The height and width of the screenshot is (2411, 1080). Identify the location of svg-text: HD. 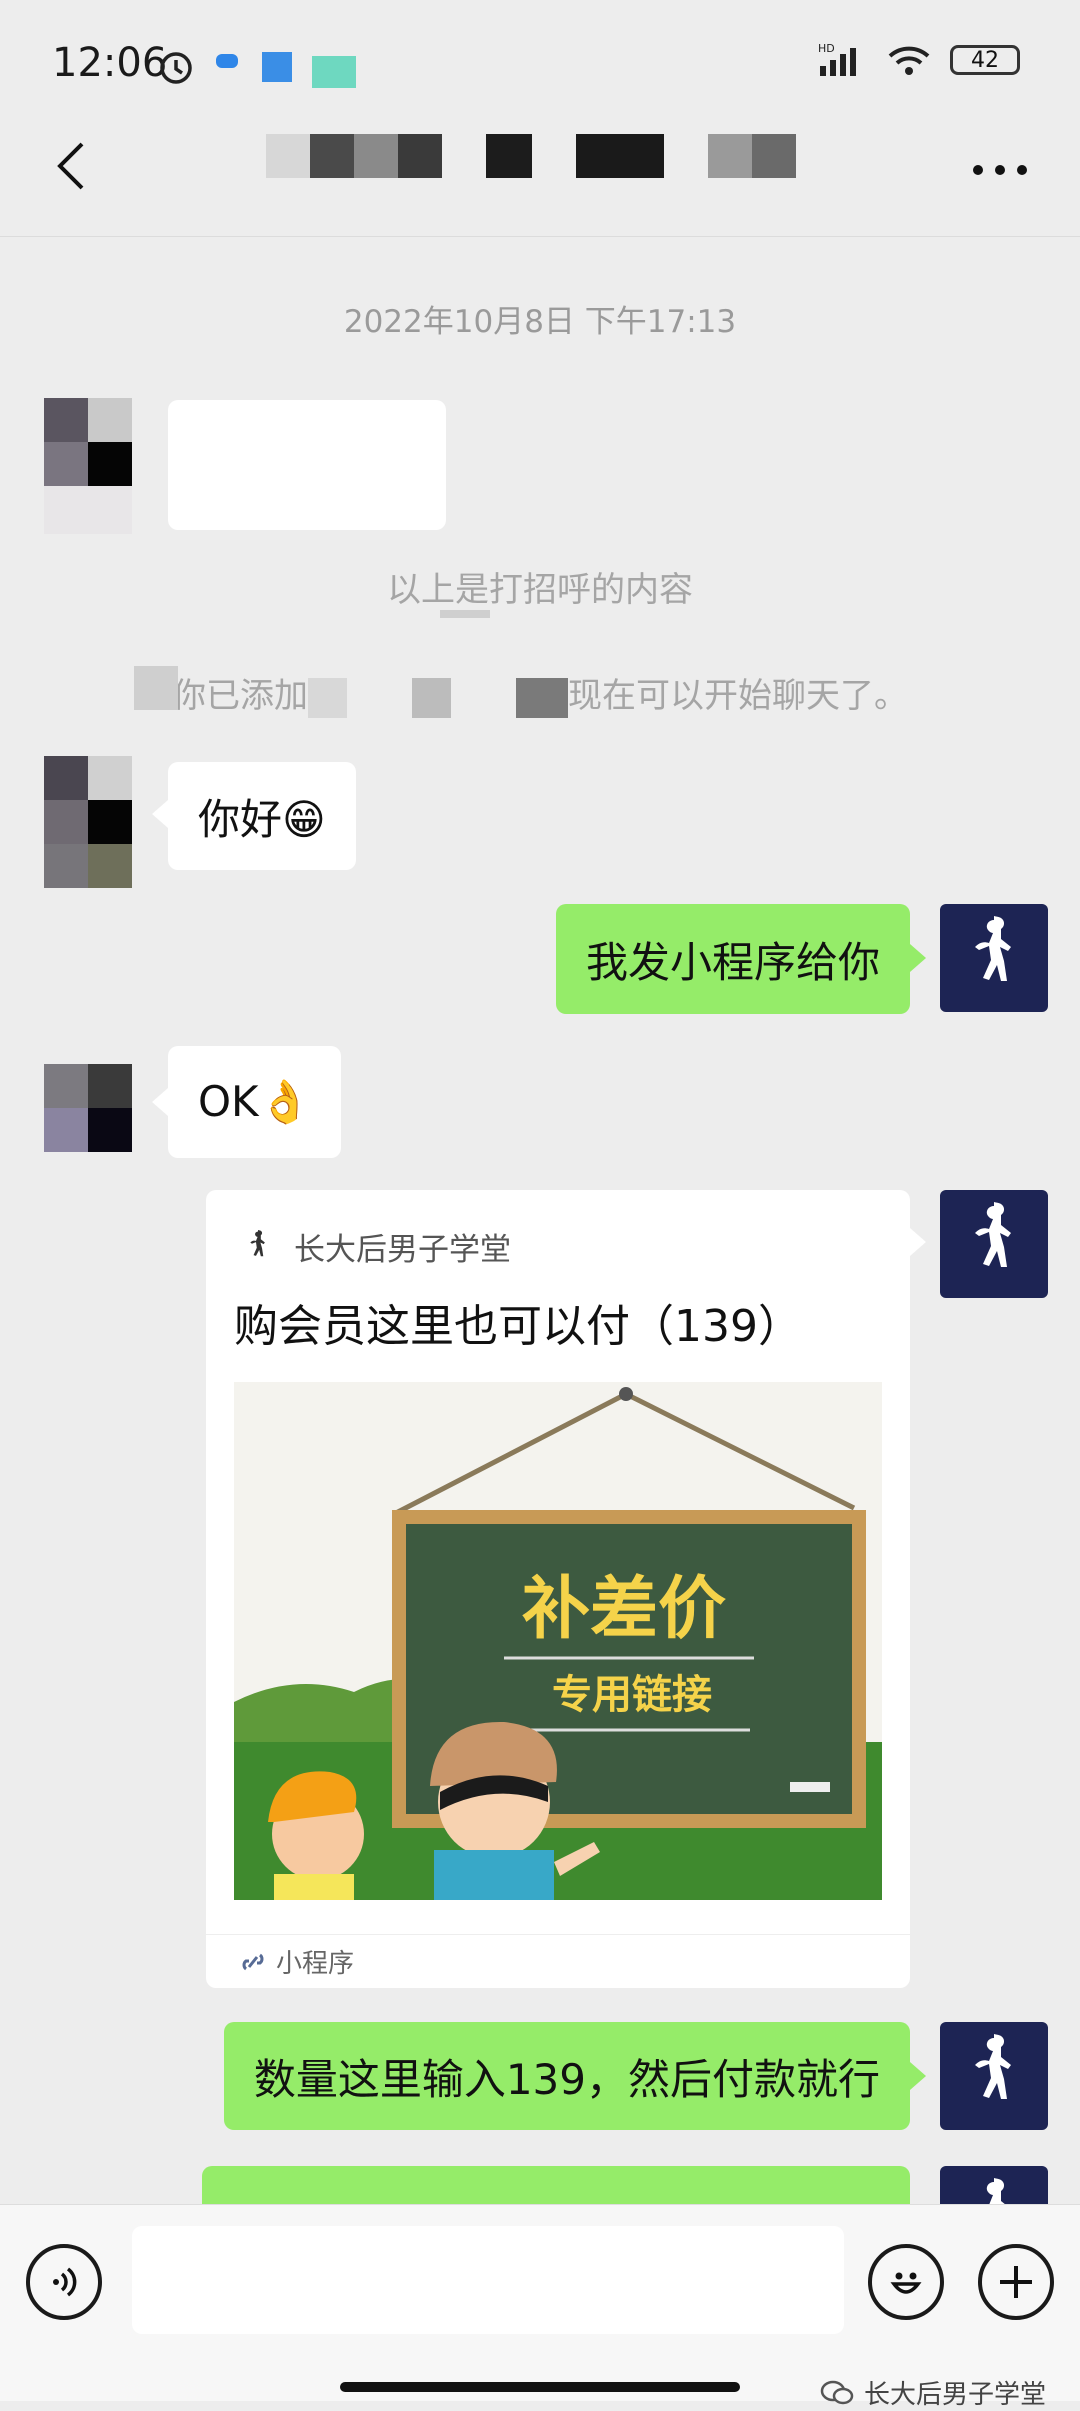
(826, 48).